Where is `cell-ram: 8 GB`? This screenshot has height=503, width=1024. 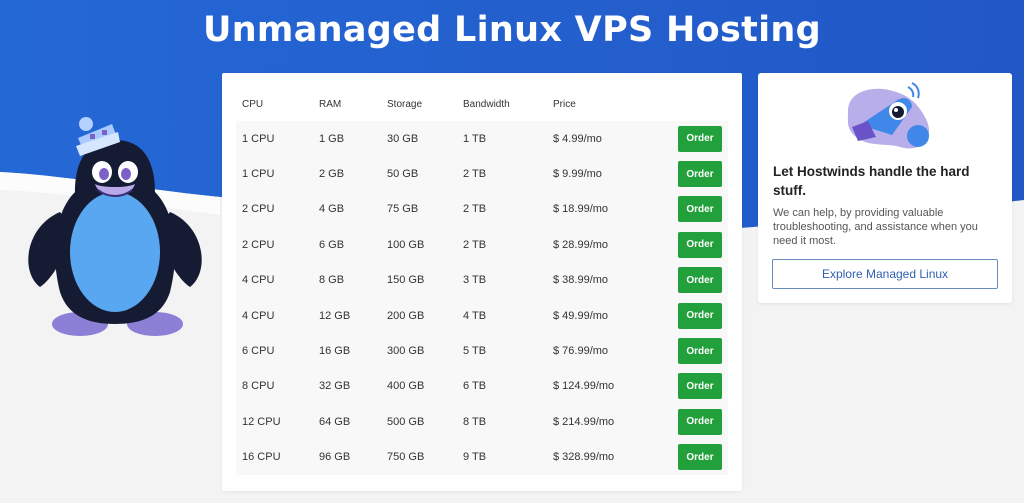
cell-ram: 8 GB is located at coordinates (332, 280).